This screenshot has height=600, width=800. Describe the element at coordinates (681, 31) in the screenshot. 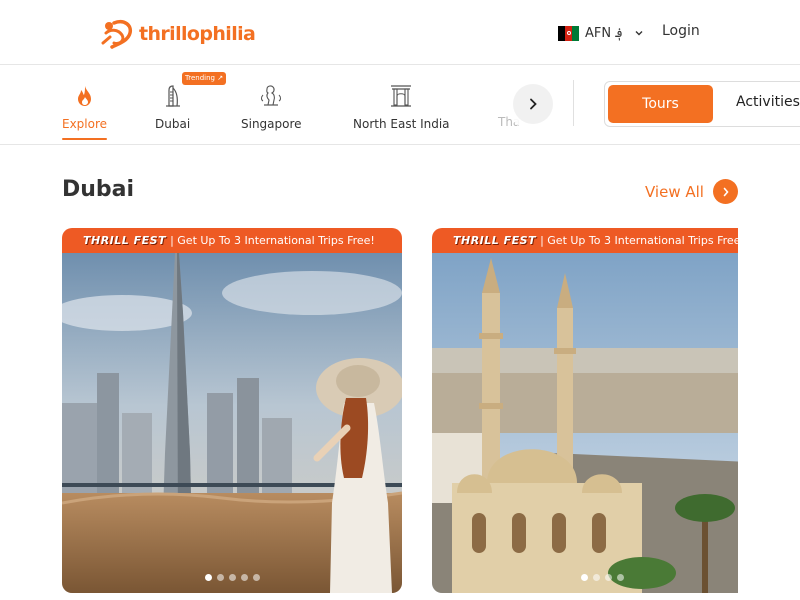

I see `login-link: Login` at that location.